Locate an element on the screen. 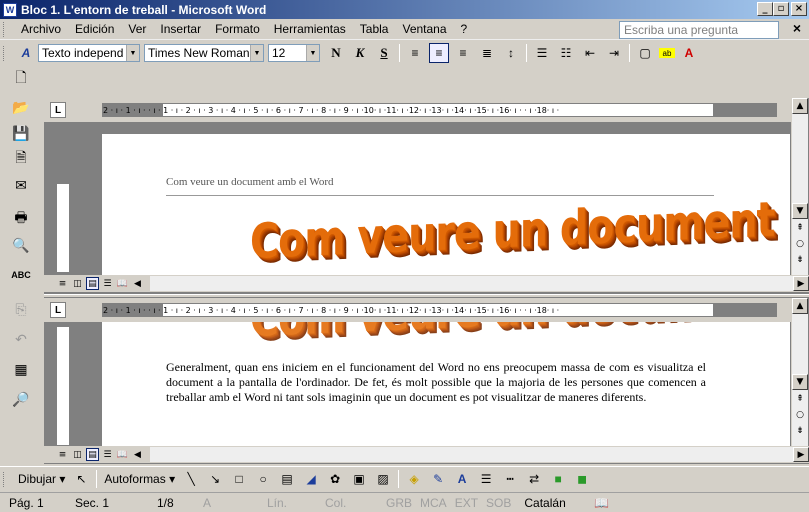 This screenshot has height=512, width=809. menu-ventana: Ventana is located at coordinates (424, 29).